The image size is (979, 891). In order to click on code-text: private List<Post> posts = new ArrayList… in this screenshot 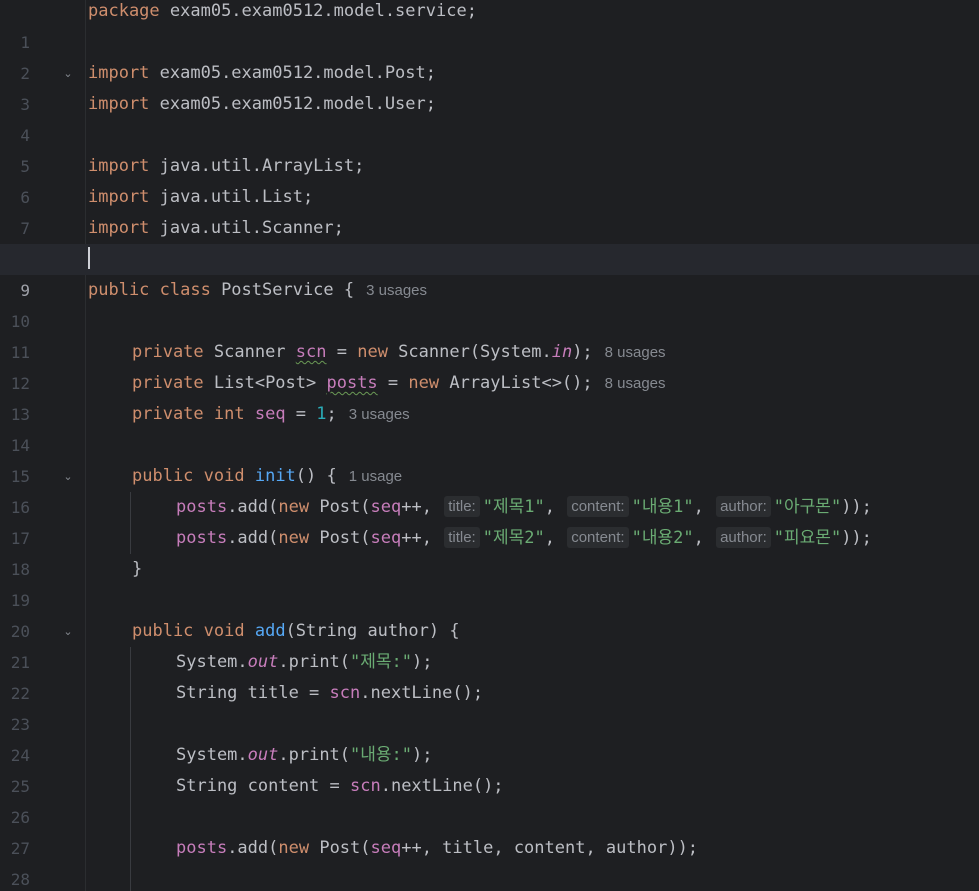, I will do `click(399, 383)`.